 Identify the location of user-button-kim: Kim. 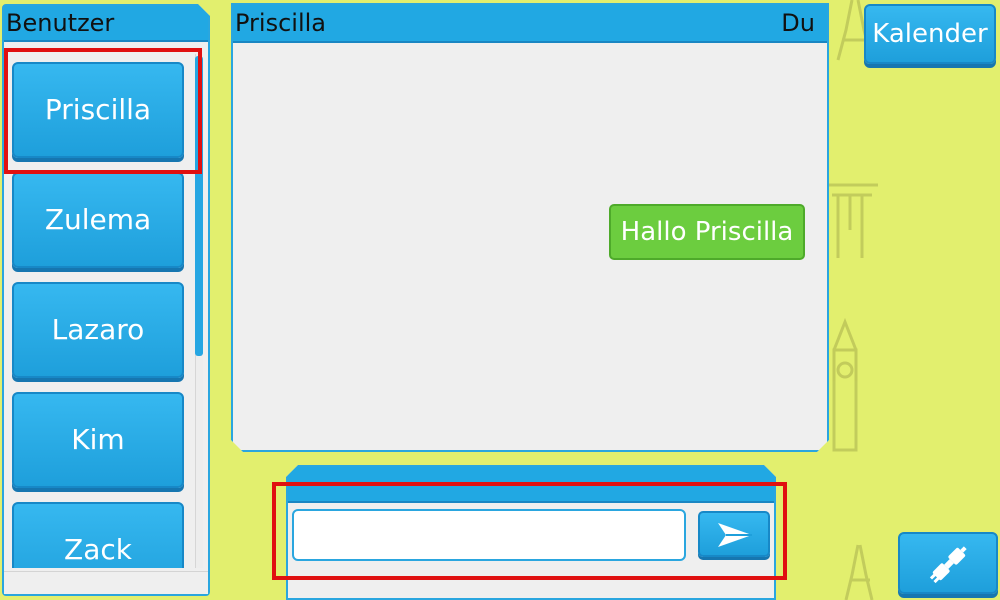
(98, 440).